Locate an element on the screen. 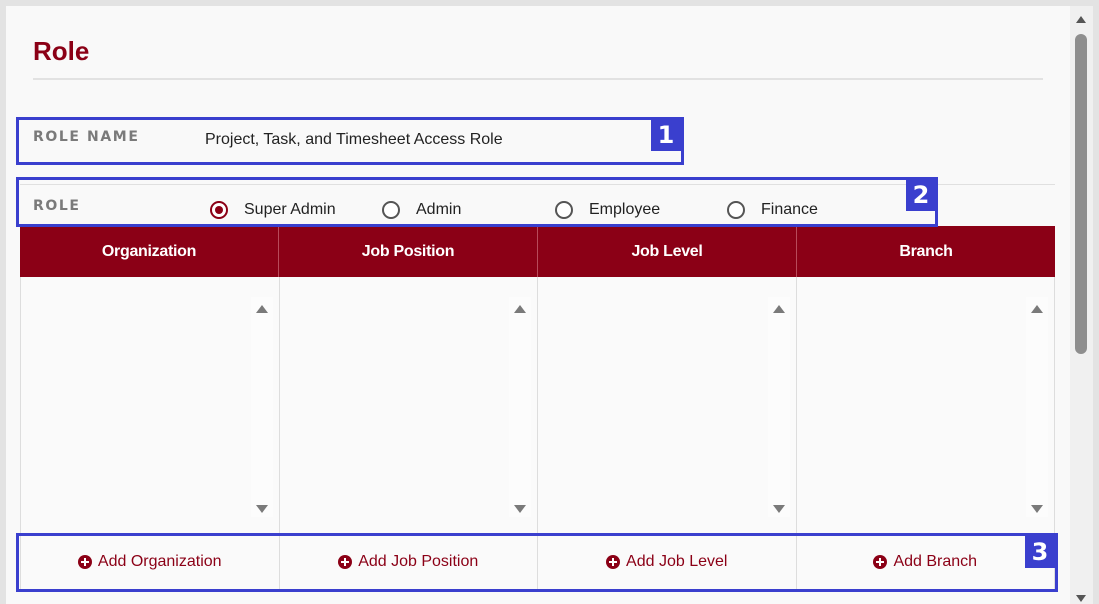  page-title: Role is located at coordinates (61, 51).